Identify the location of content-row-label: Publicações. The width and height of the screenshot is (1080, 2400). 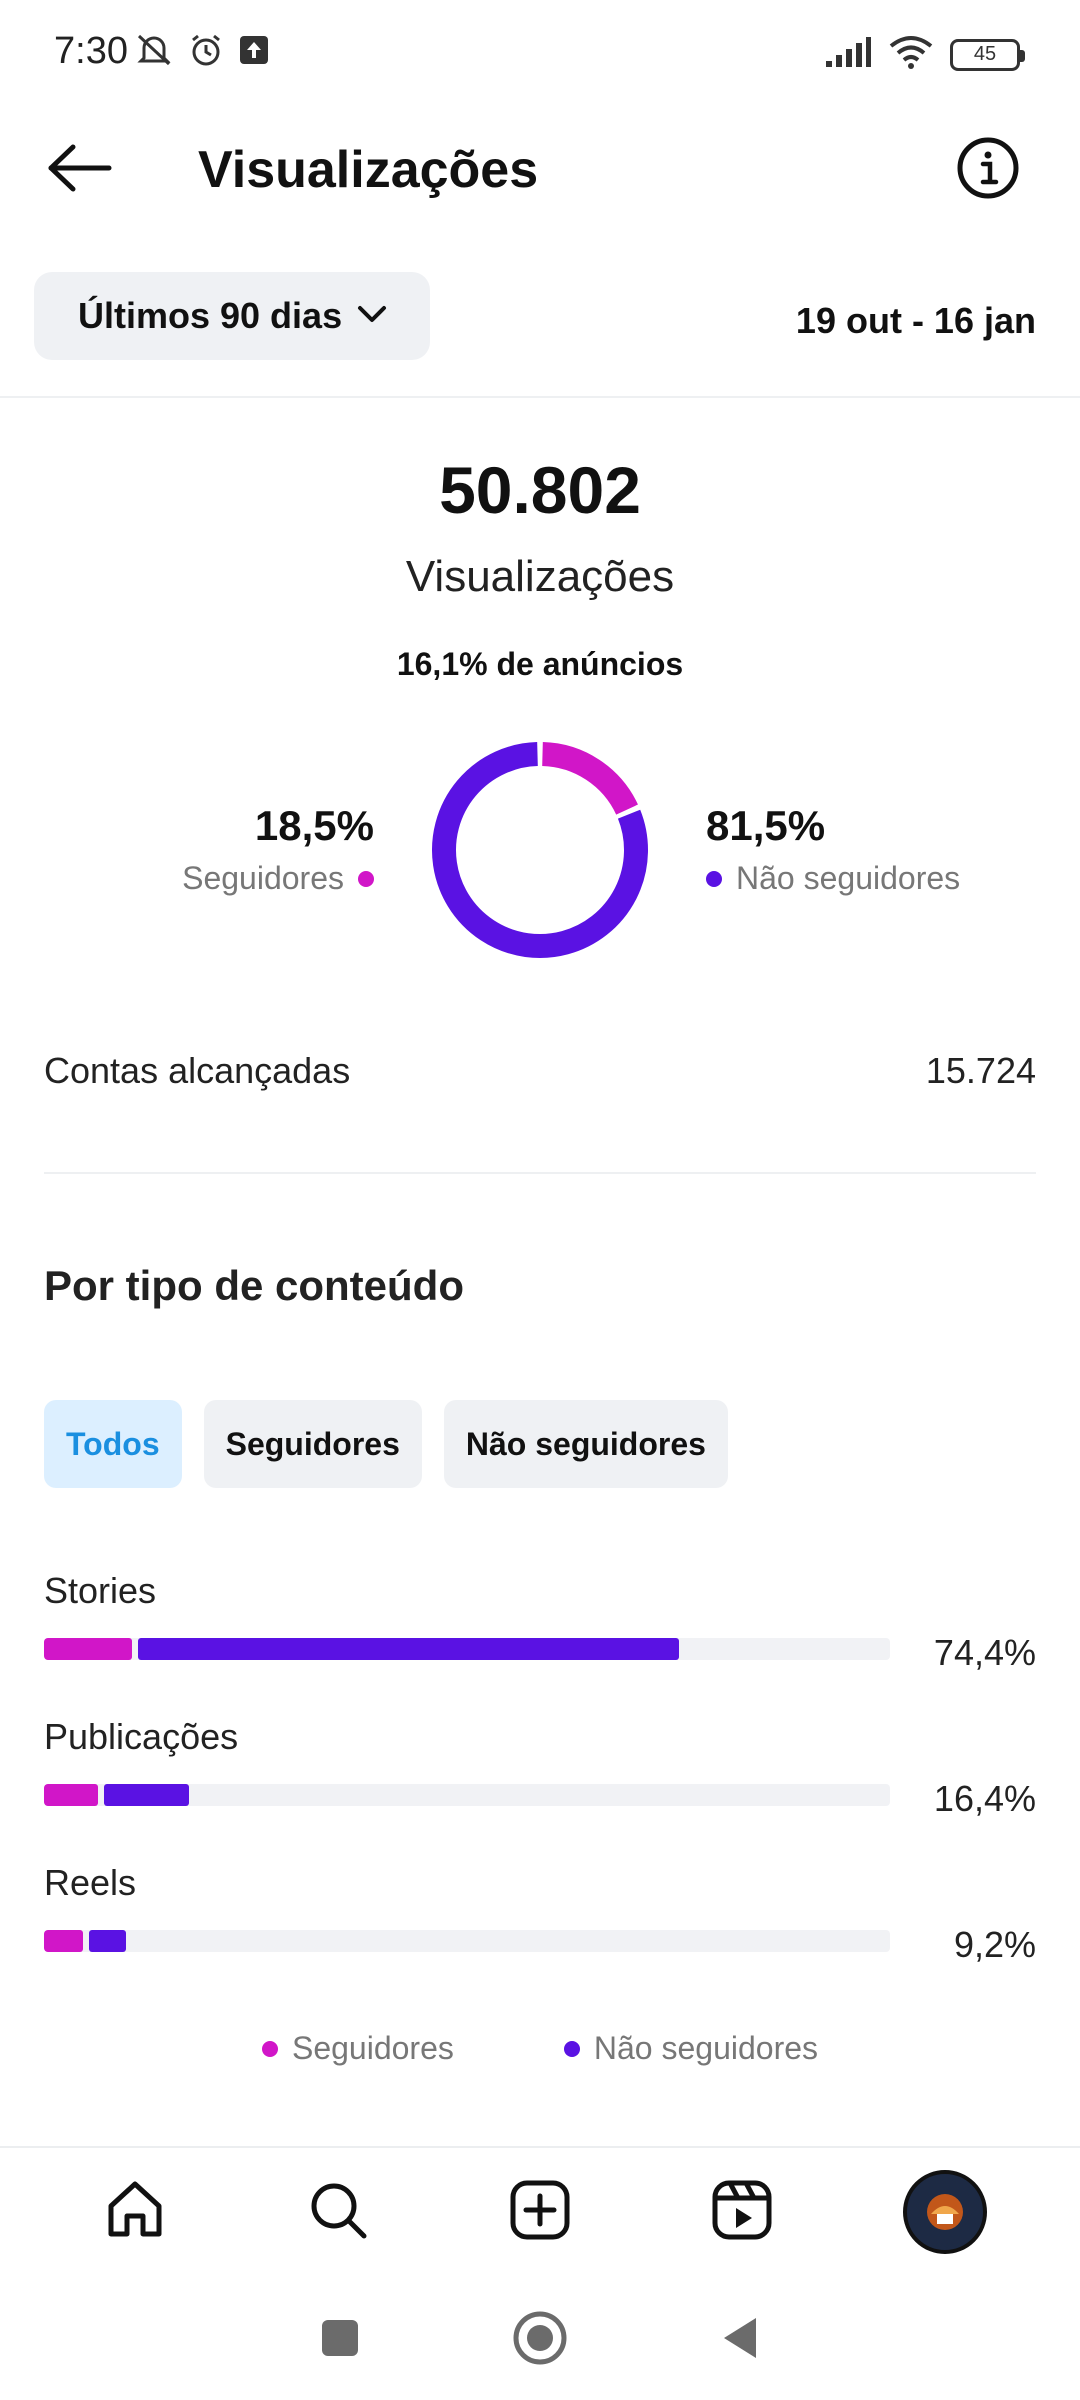
(141, 1736).